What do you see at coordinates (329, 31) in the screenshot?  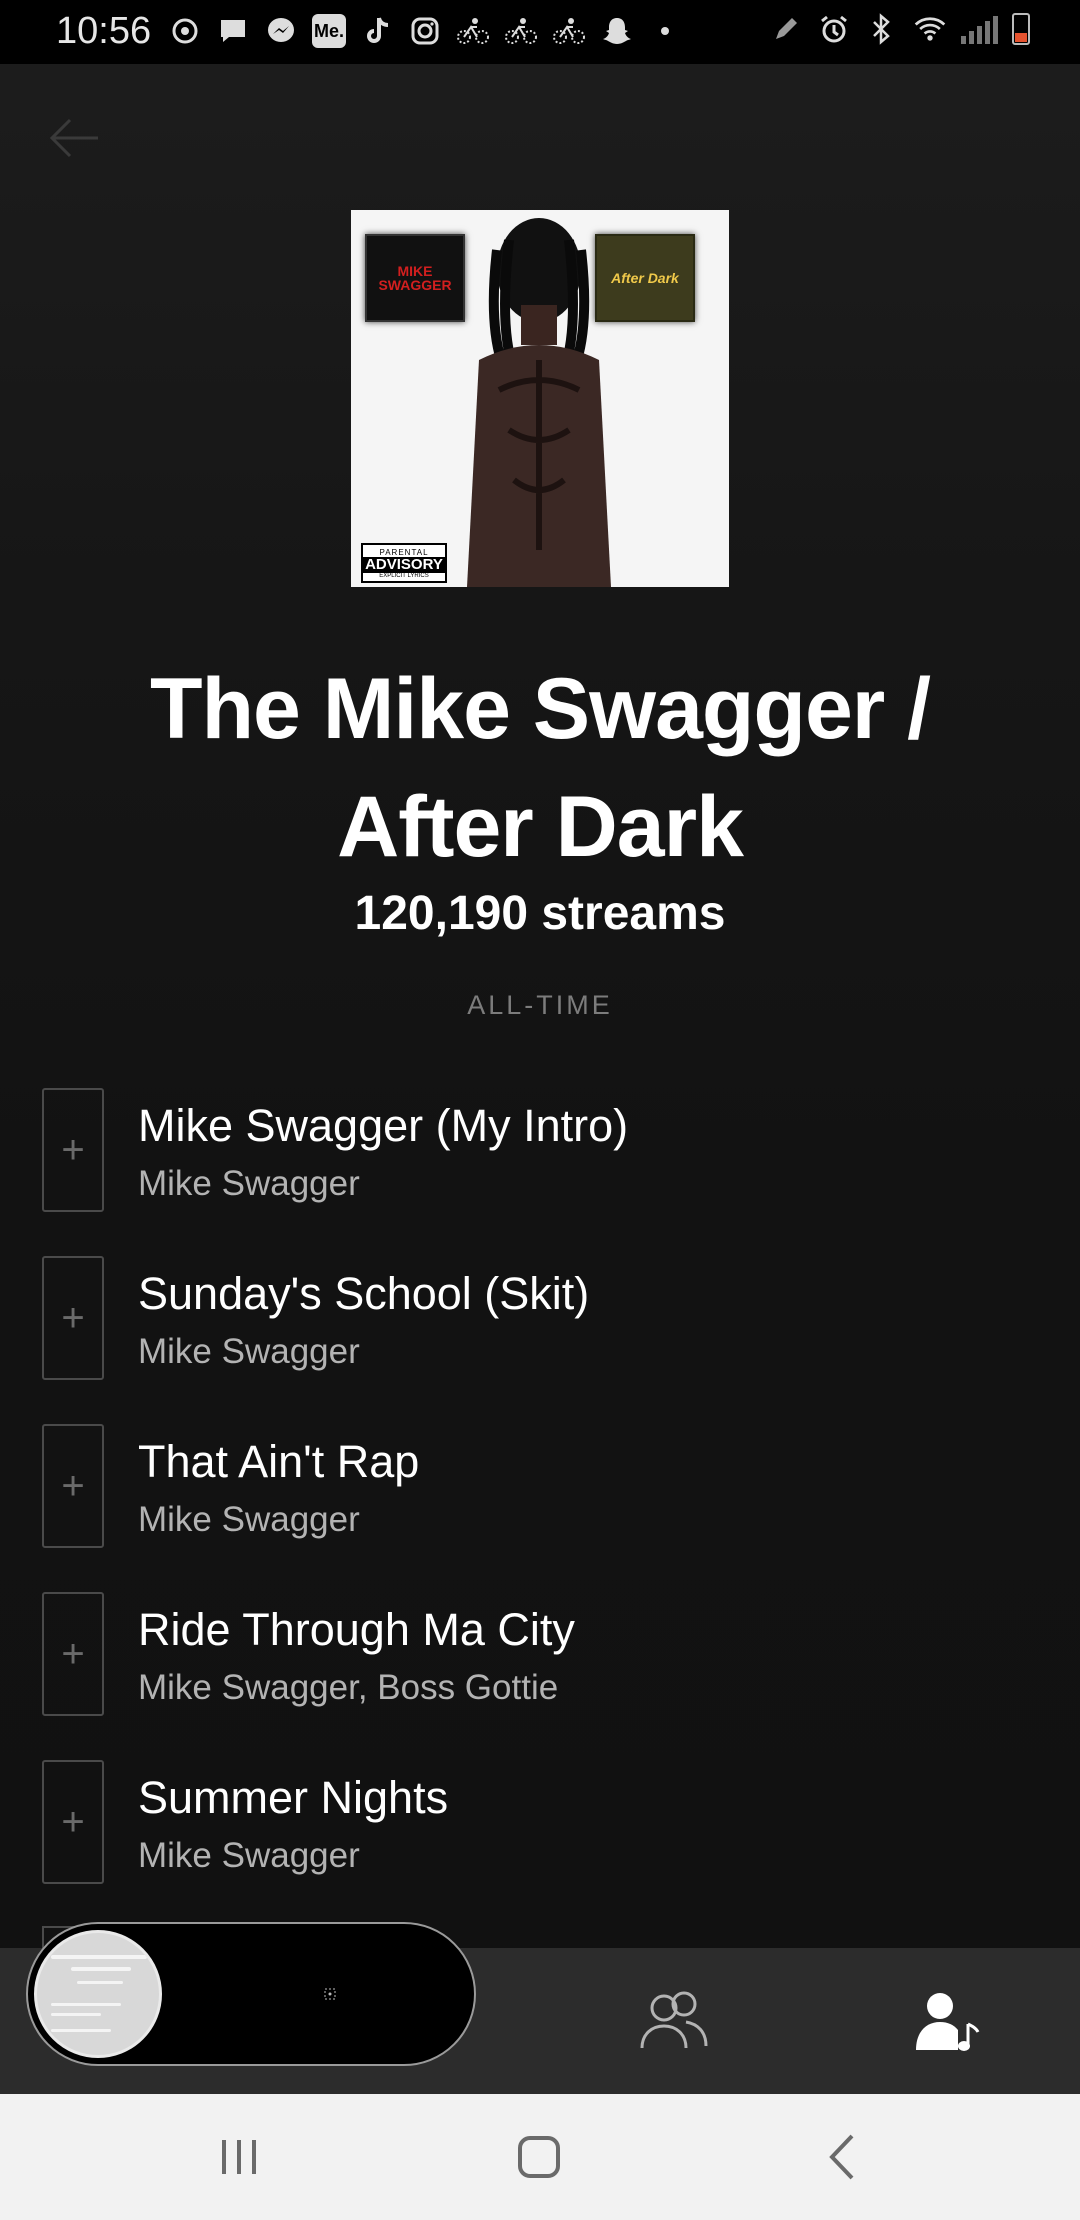 I see `me-icon: Me.` at bounding box center [329, 31].